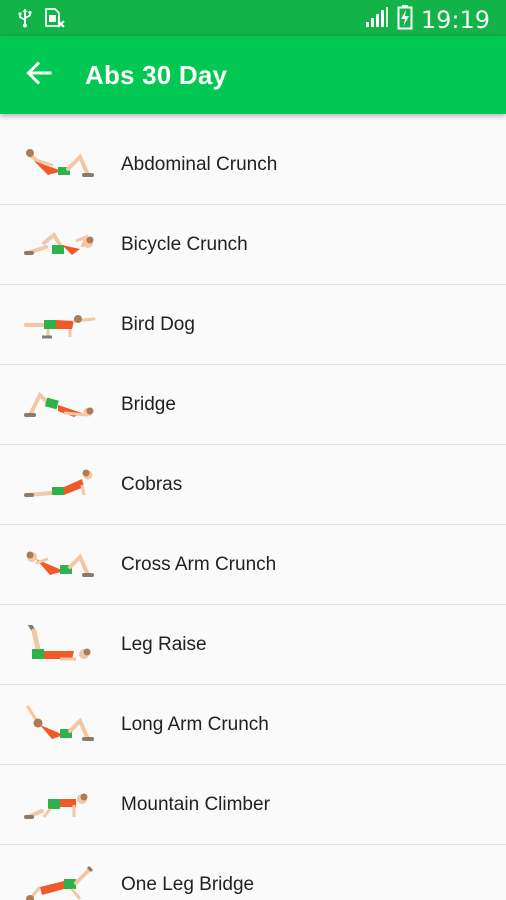  Describe the element at coordinates (253, 485) in the screenshot. I see `exercise-row-cobras: Cobras` at that location.